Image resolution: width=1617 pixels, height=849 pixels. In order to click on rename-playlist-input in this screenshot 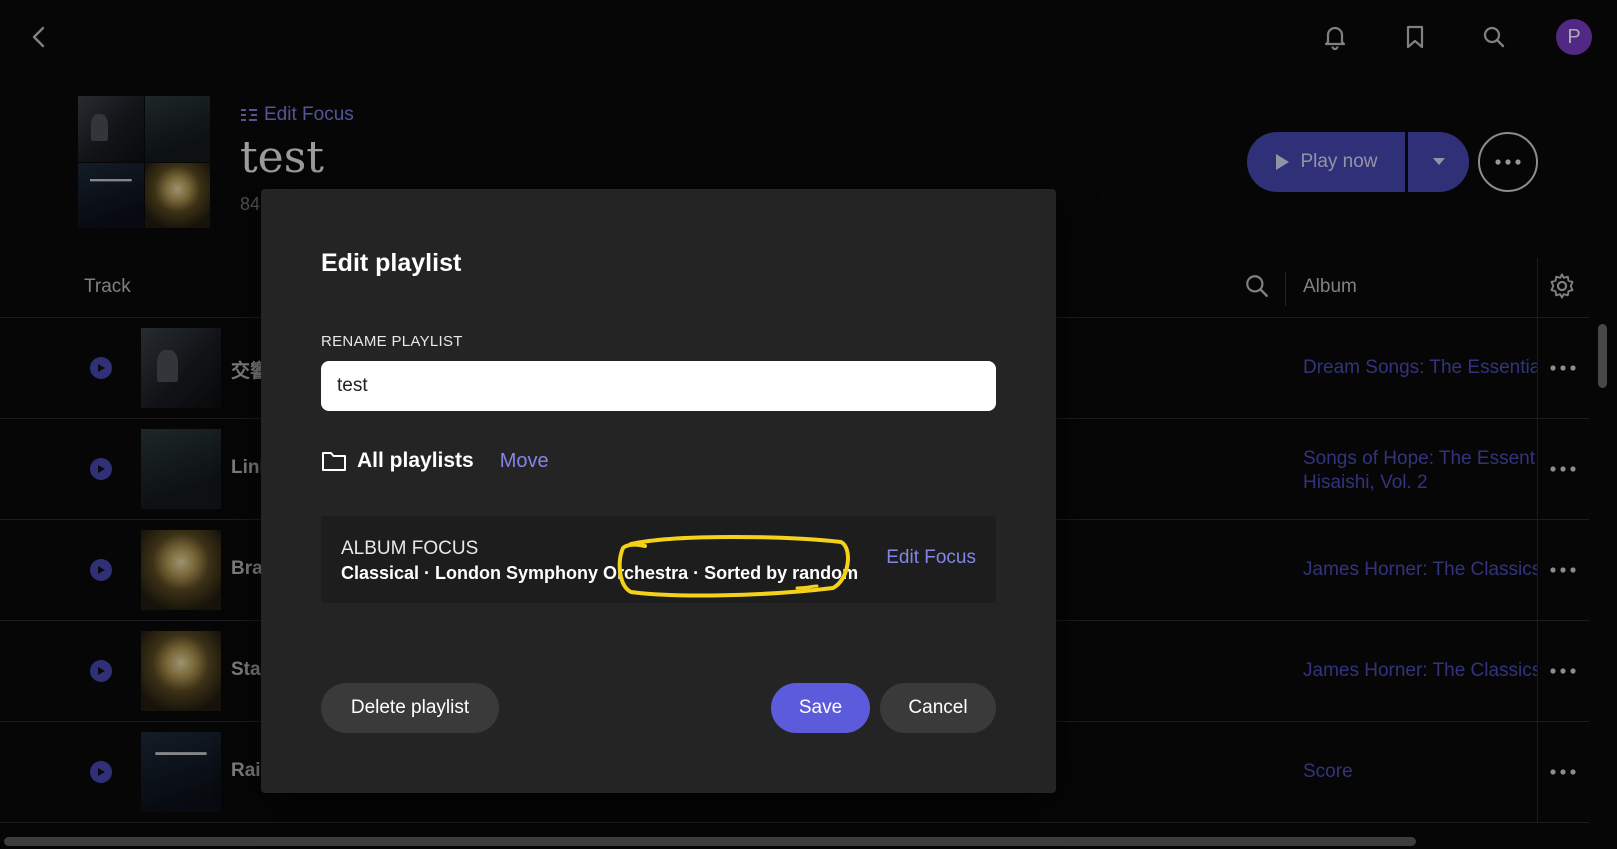, I will do `click(658, 386)`.